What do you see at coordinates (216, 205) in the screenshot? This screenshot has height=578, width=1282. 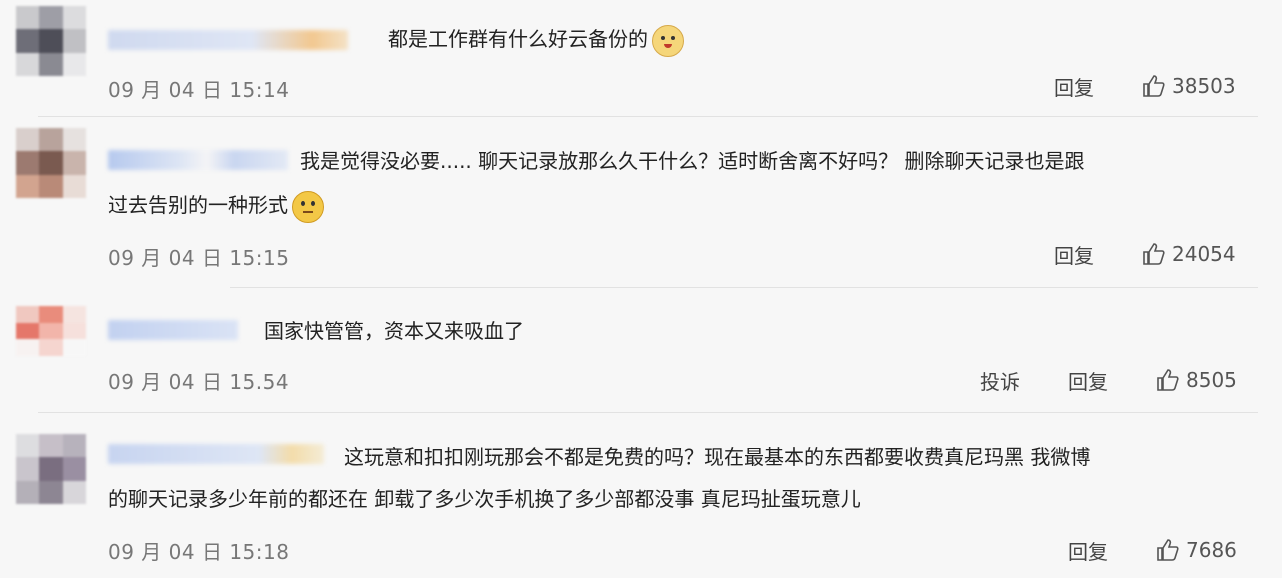 I see `comment-text: 过去告别的一种形式` at bounding box center [216, 205].